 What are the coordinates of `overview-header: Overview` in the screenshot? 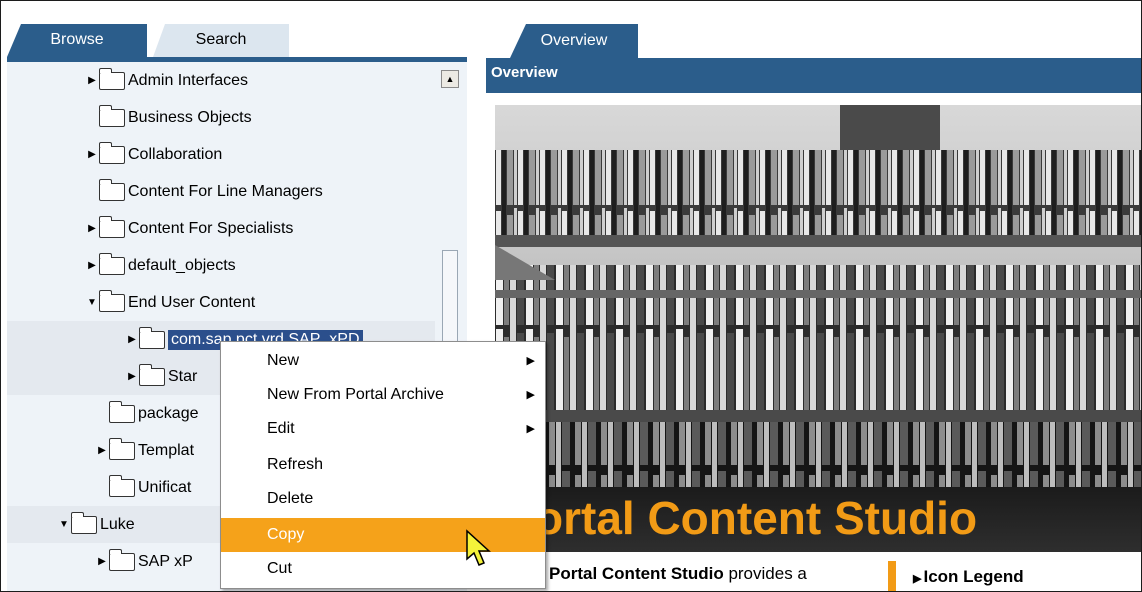 It's located at (813, 75).